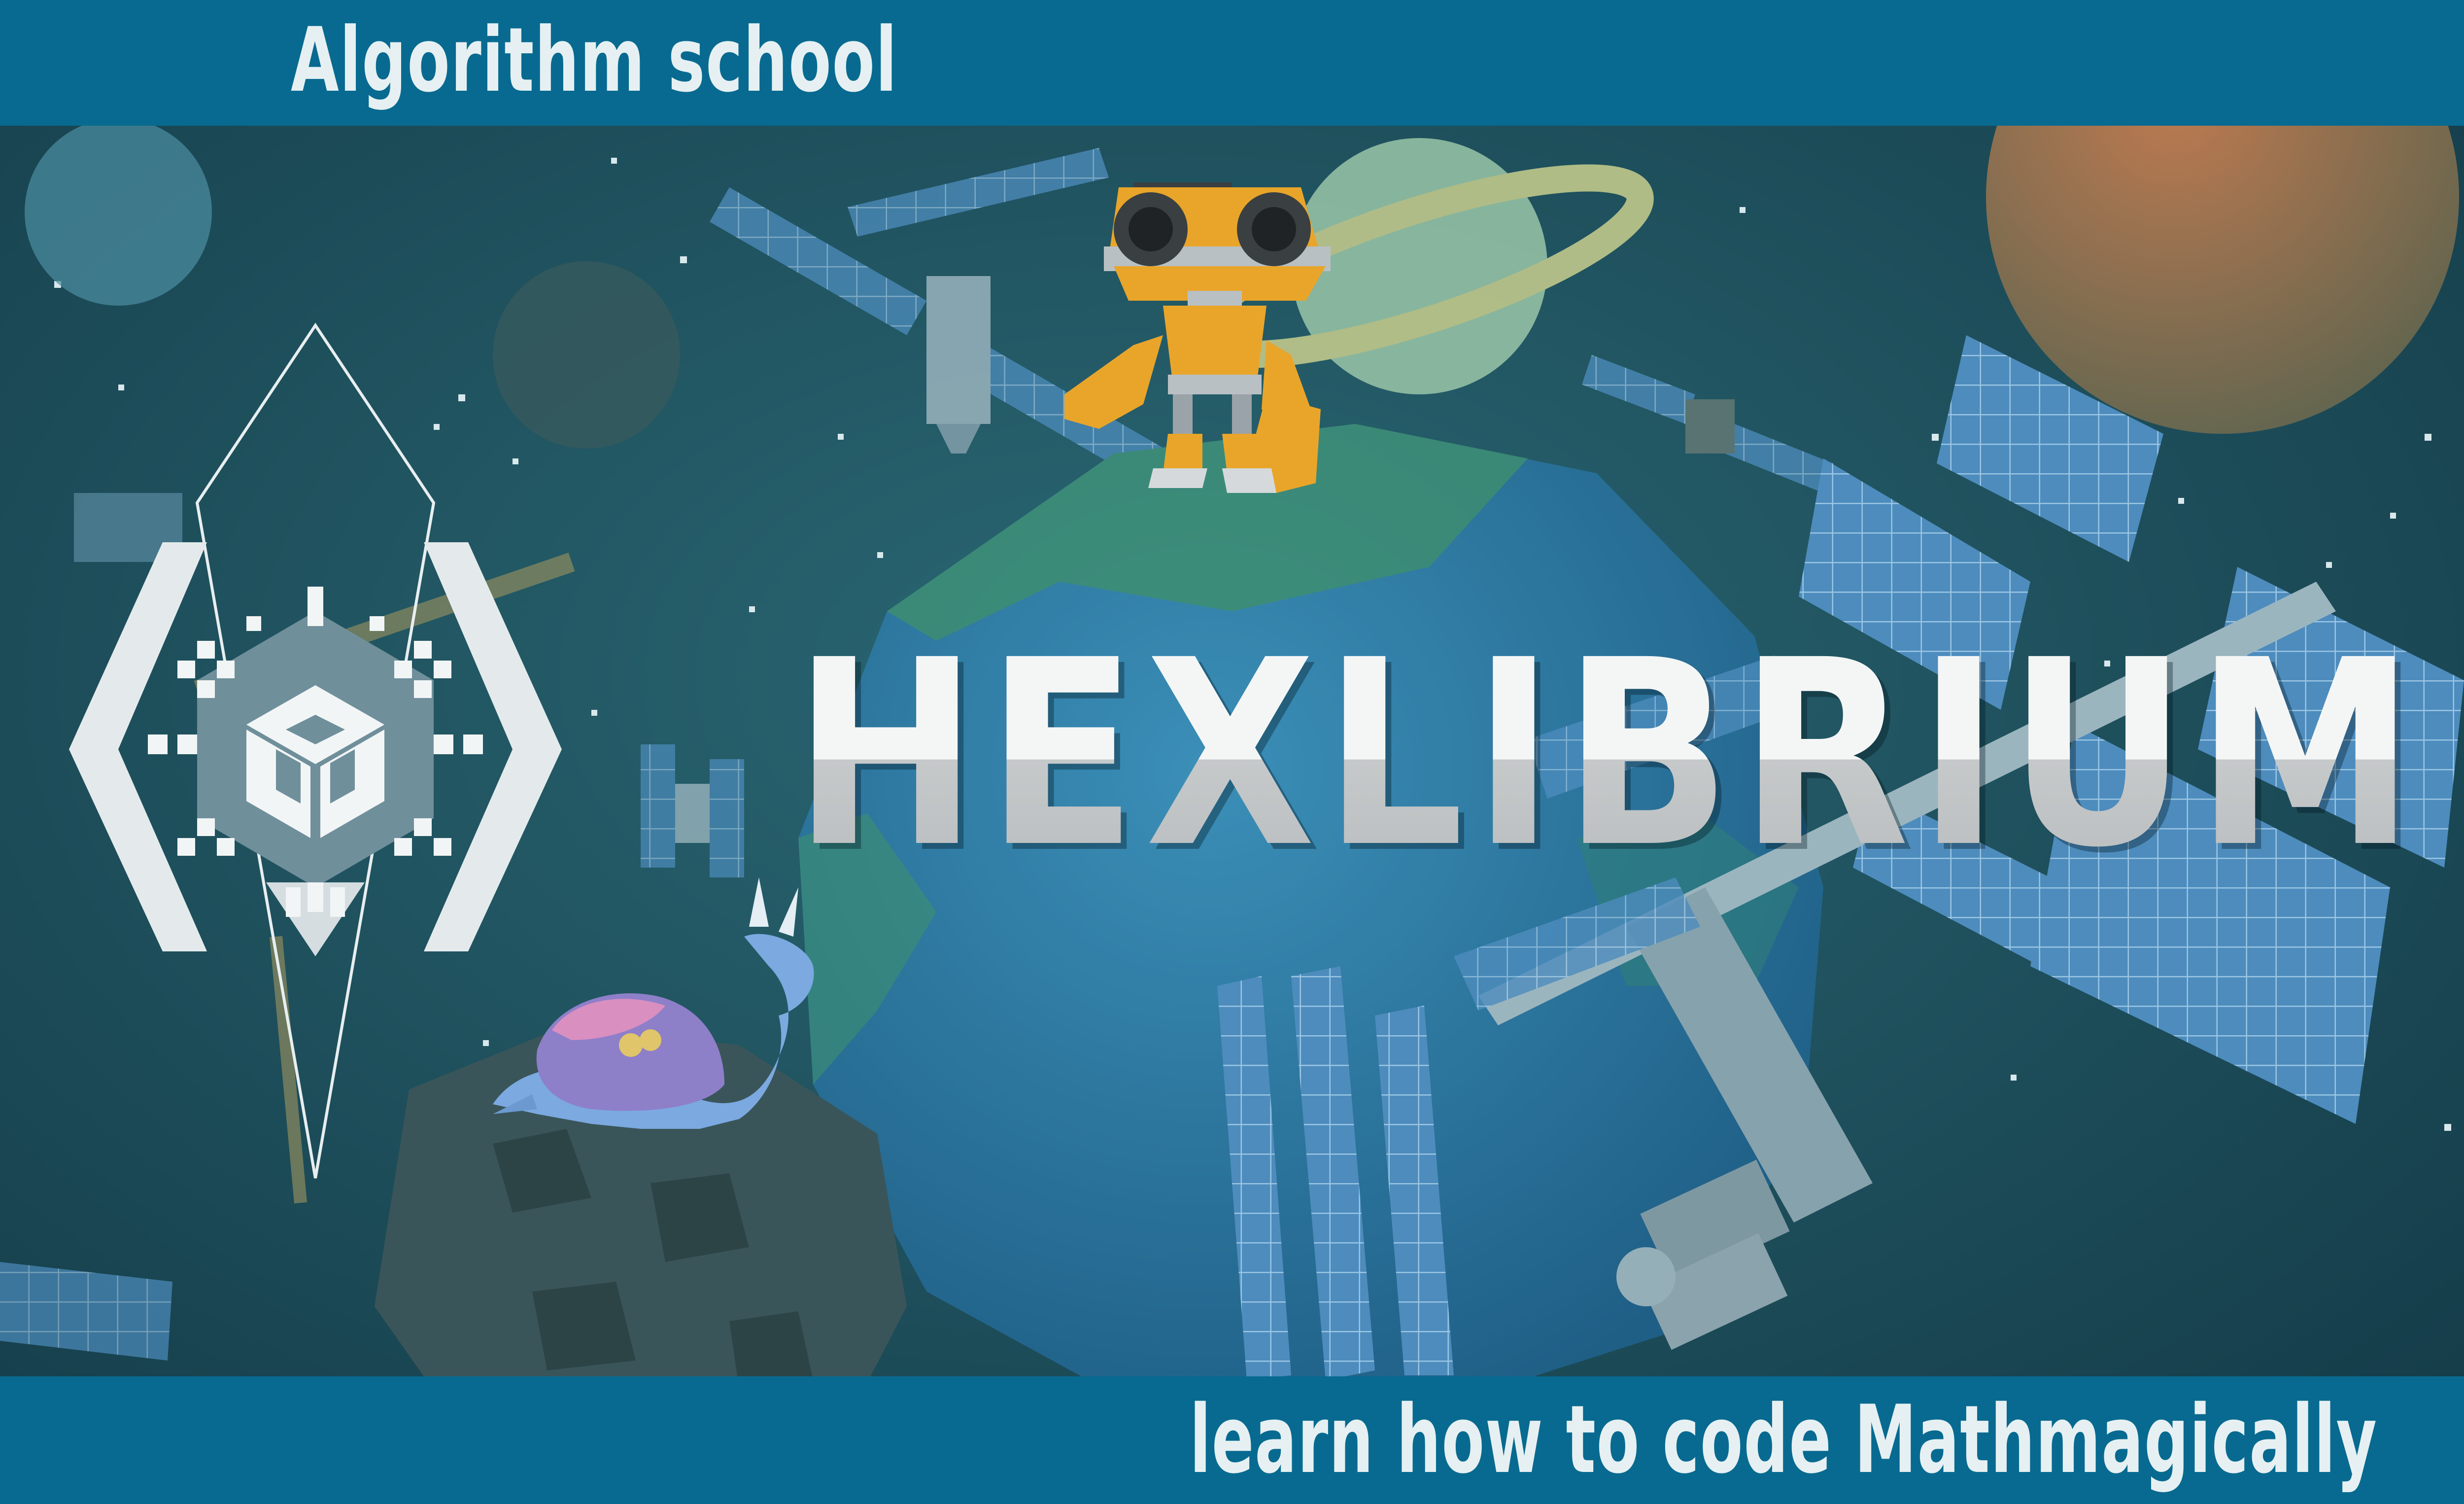  What do you see at coordinates (1783, 1439) in the screenshot?
I see `tagline: learn how to code Mathmagically` at bounding box center [1783, 1439].